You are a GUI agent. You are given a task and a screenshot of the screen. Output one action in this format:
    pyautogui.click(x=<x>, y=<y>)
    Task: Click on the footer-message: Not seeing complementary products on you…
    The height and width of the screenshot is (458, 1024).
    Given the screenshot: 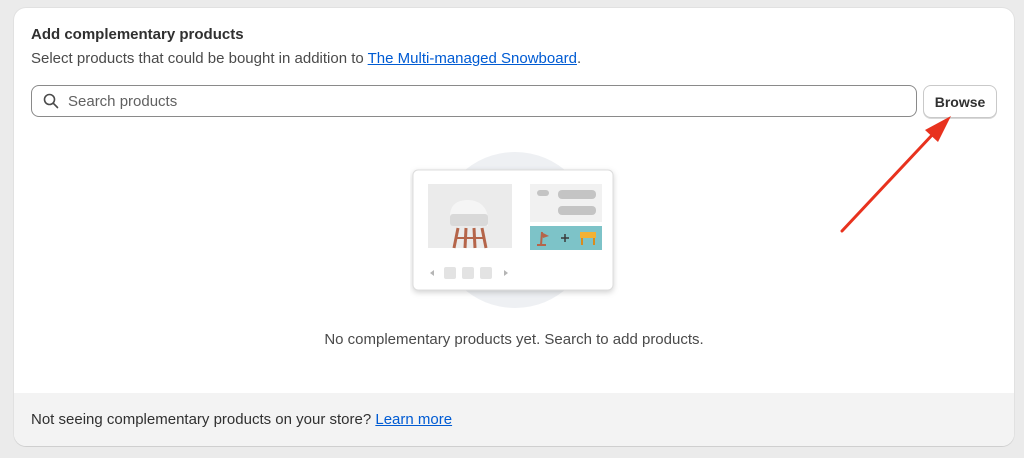 What is the action you would take?
    pyautogui.click(x=201, y=419)
    